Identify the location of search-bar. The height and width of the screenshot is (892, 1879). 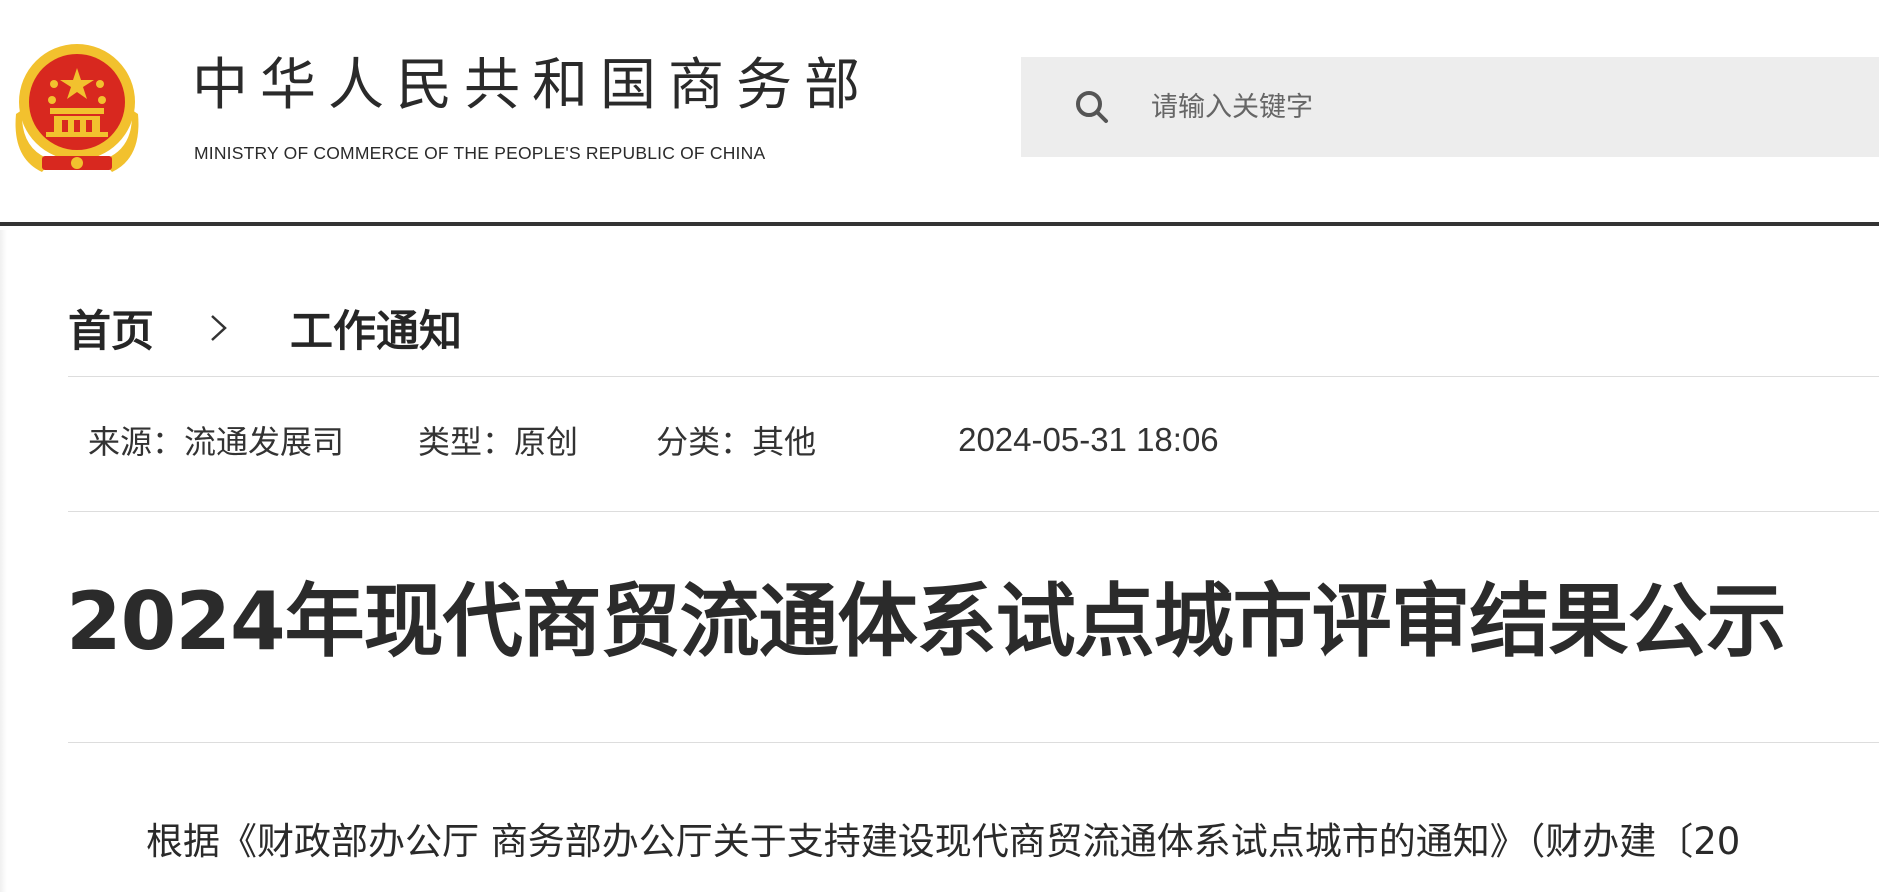
(1450, 107).